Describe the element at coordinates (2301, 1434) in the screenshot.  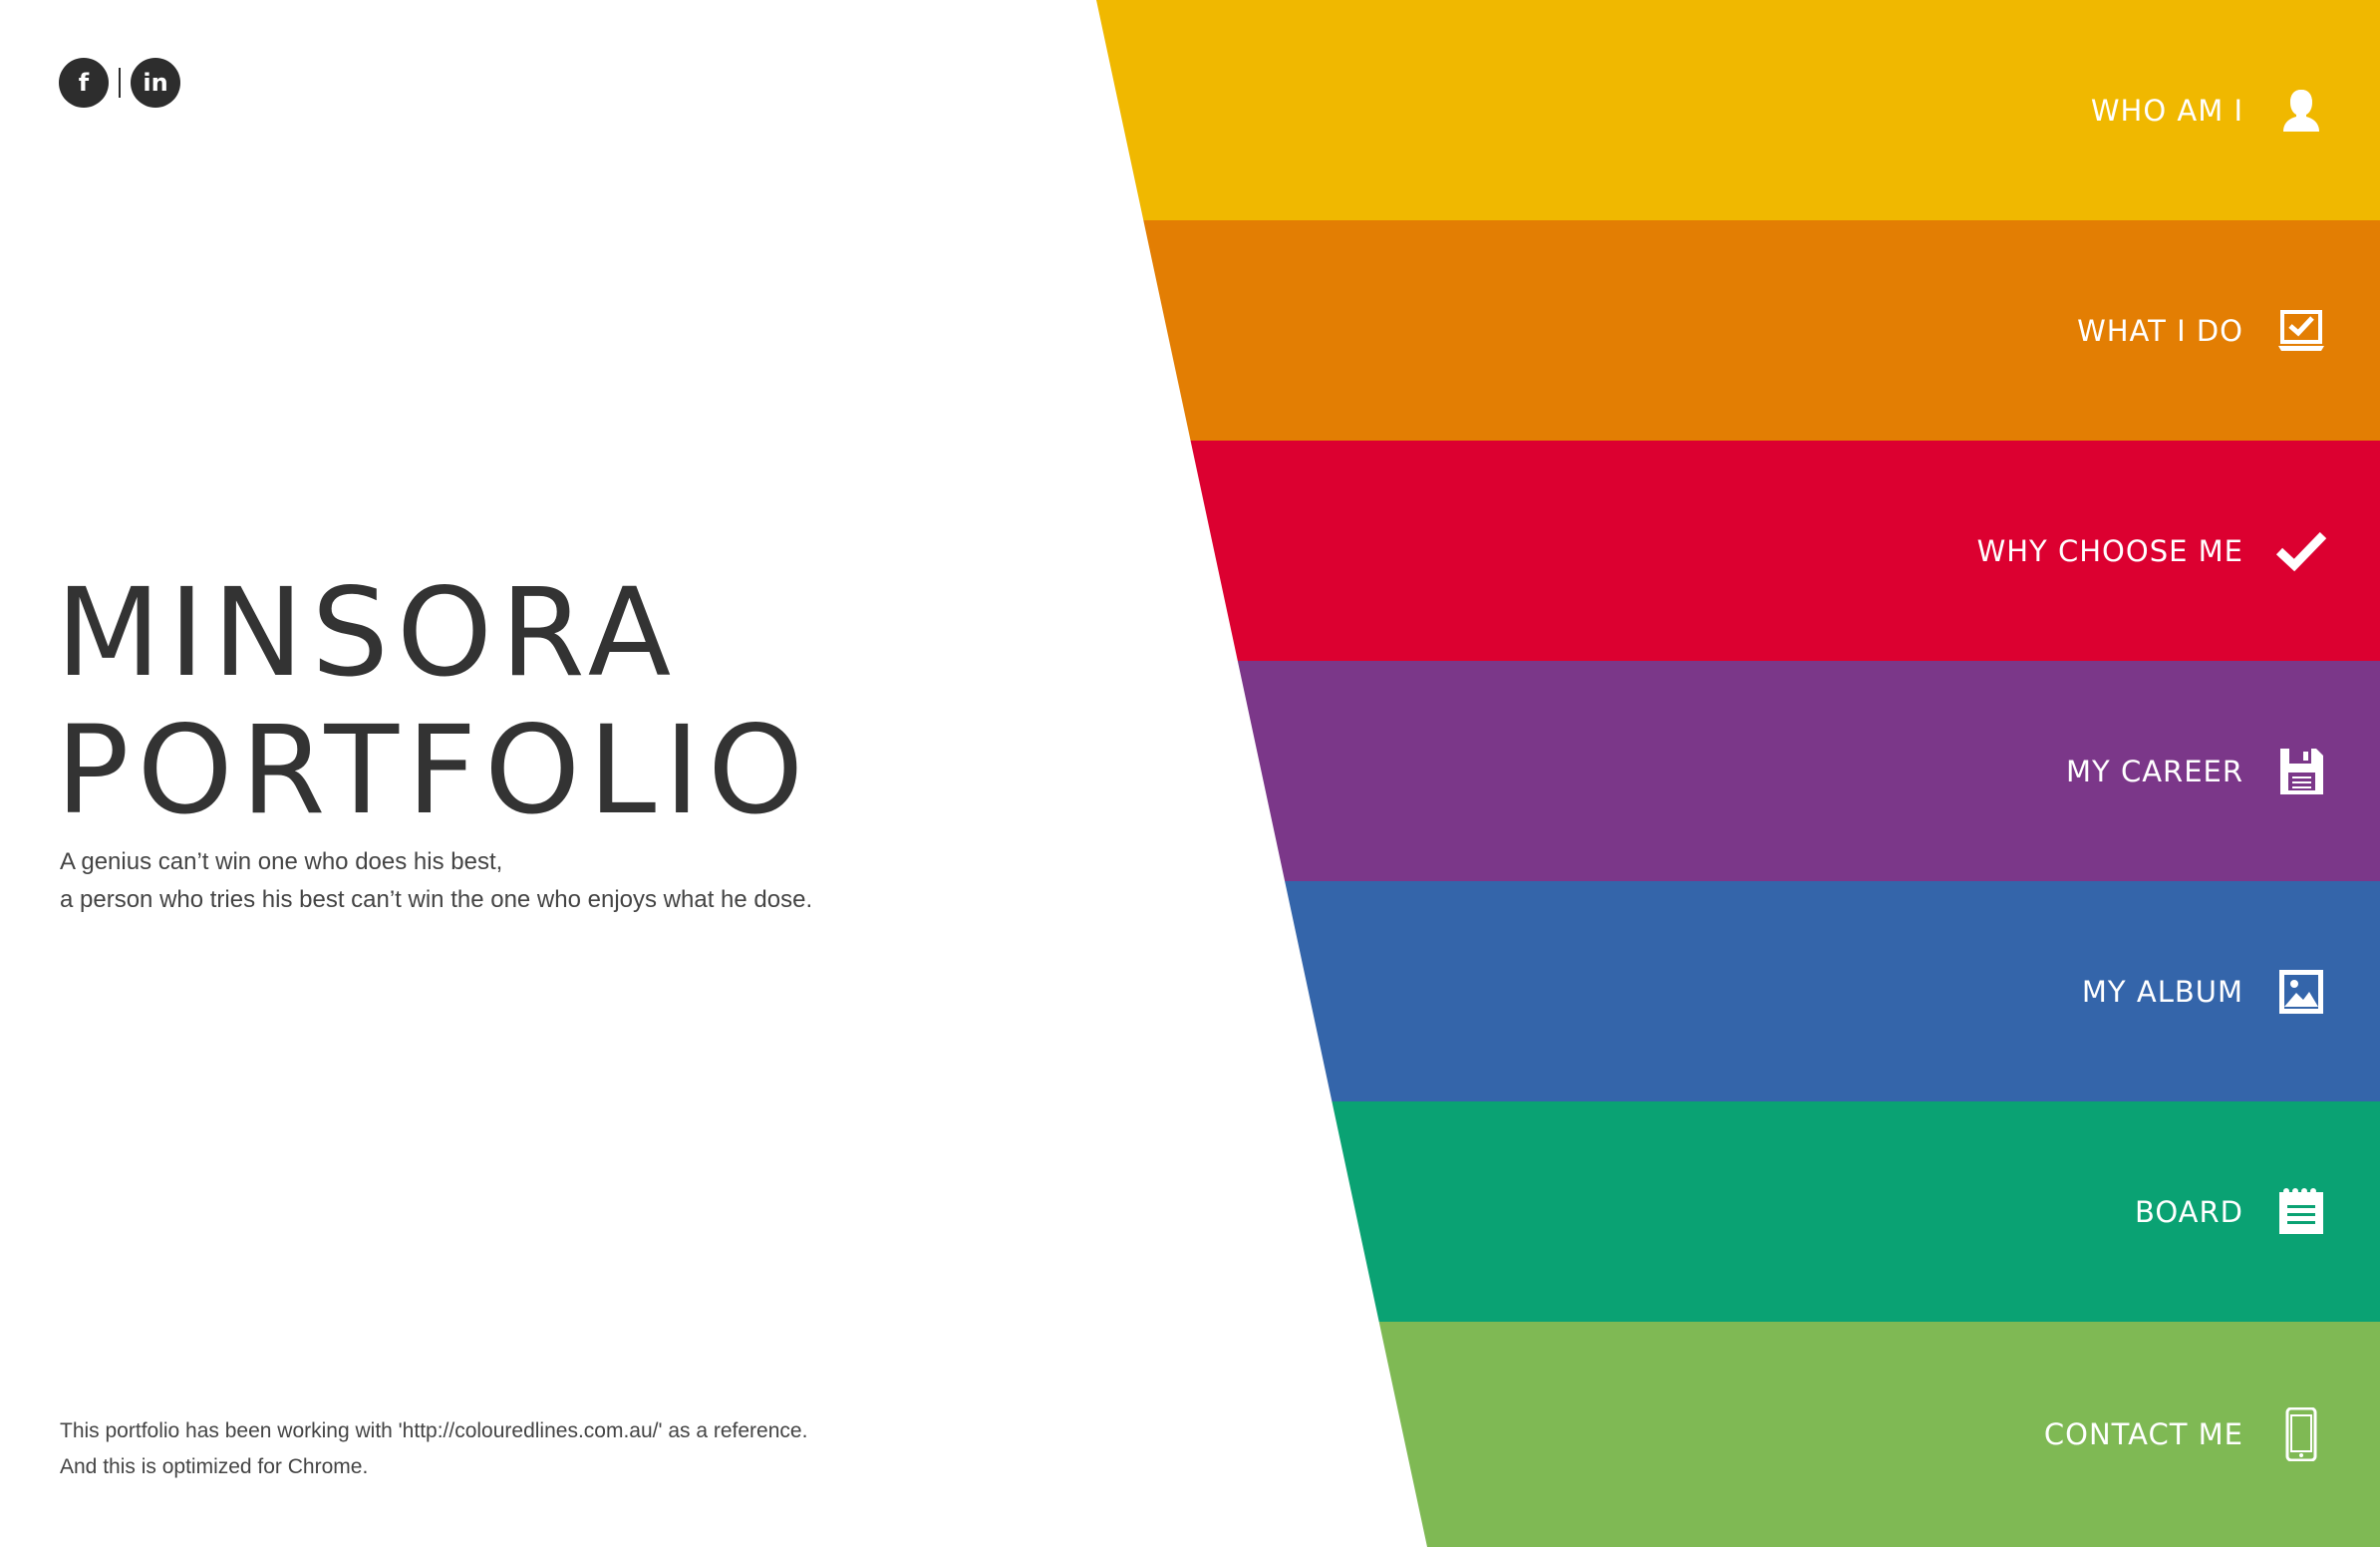
I see `smartphone-icon` at that location.